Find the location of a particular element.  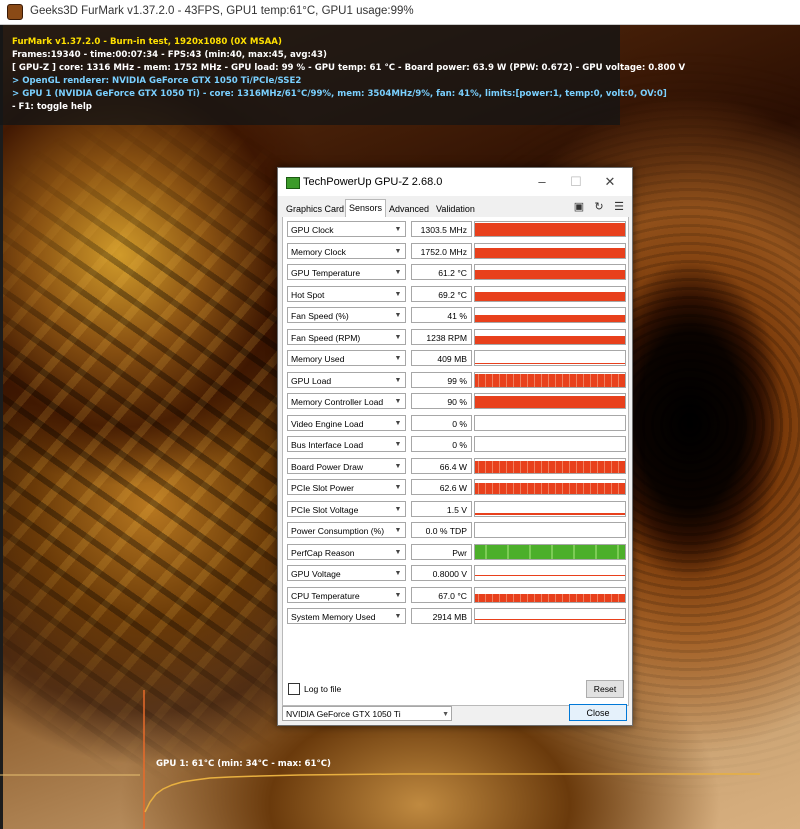

menu-icon: ☰ is located at coordinates (619, 207).